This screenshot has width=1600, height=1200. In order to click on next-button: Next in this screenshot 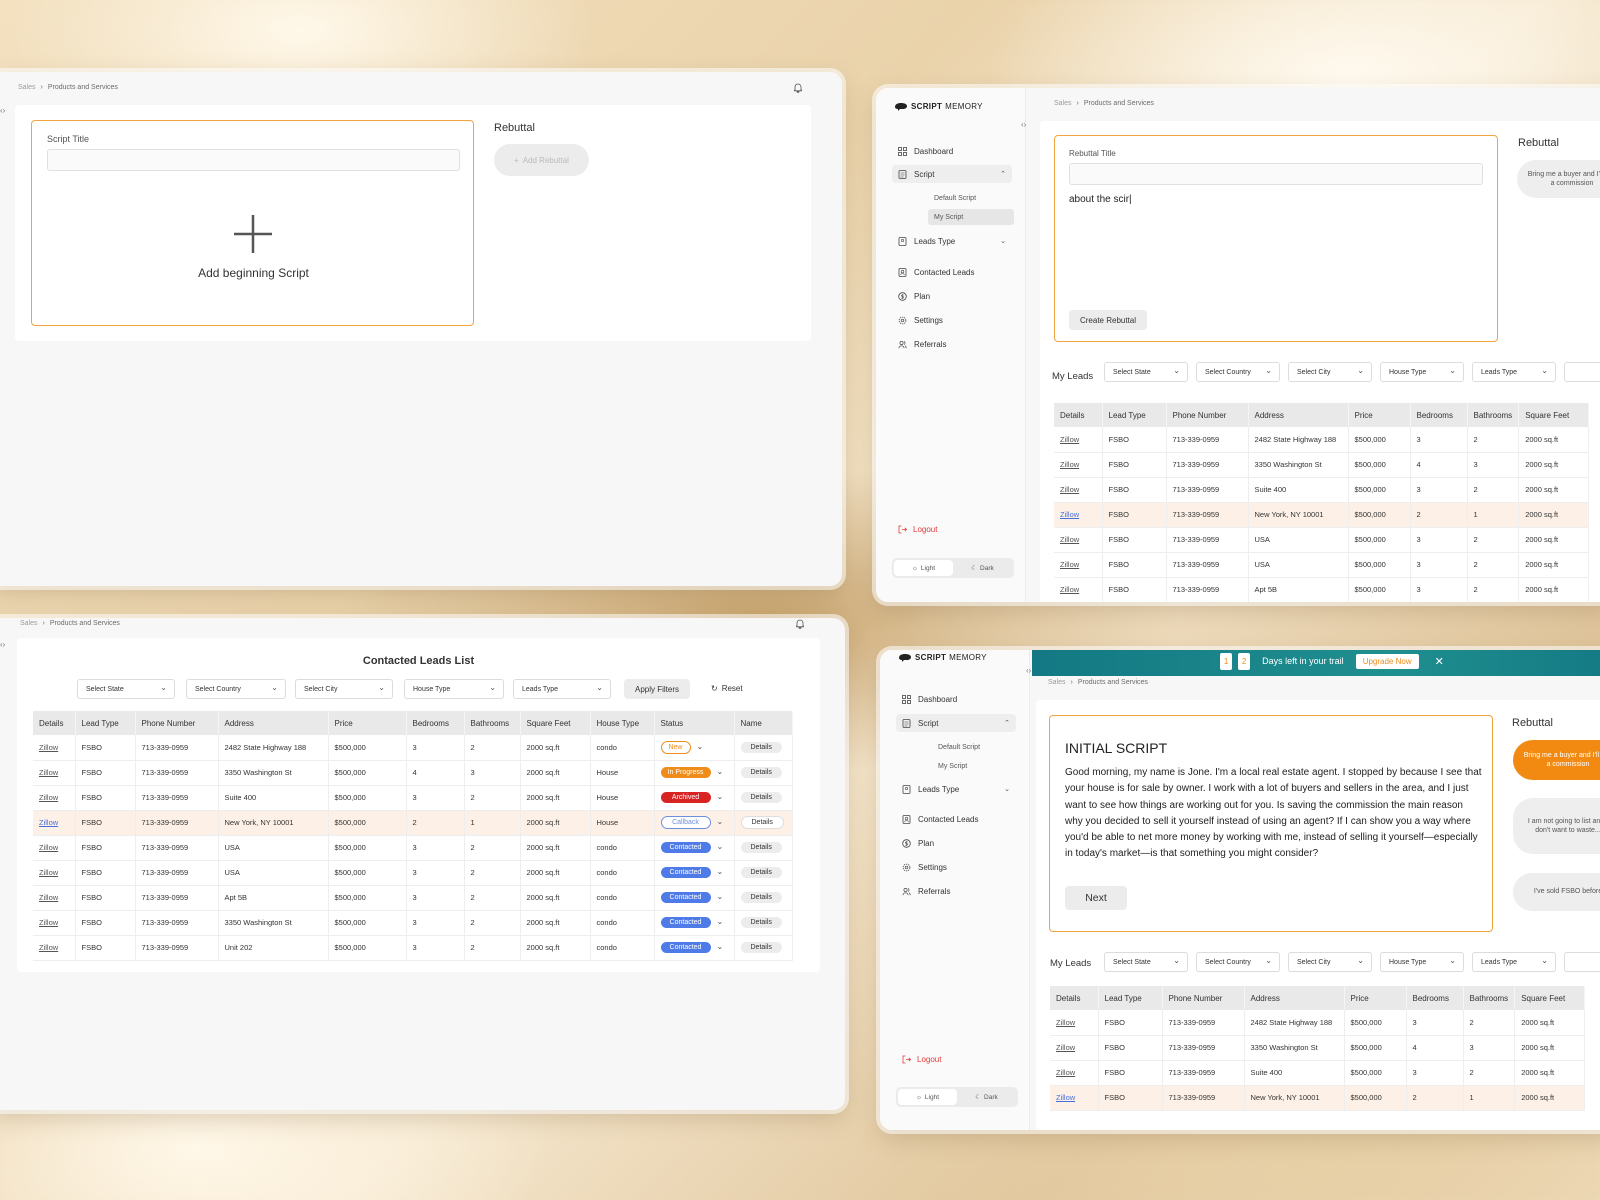, I will do `click(1096, 898)`.